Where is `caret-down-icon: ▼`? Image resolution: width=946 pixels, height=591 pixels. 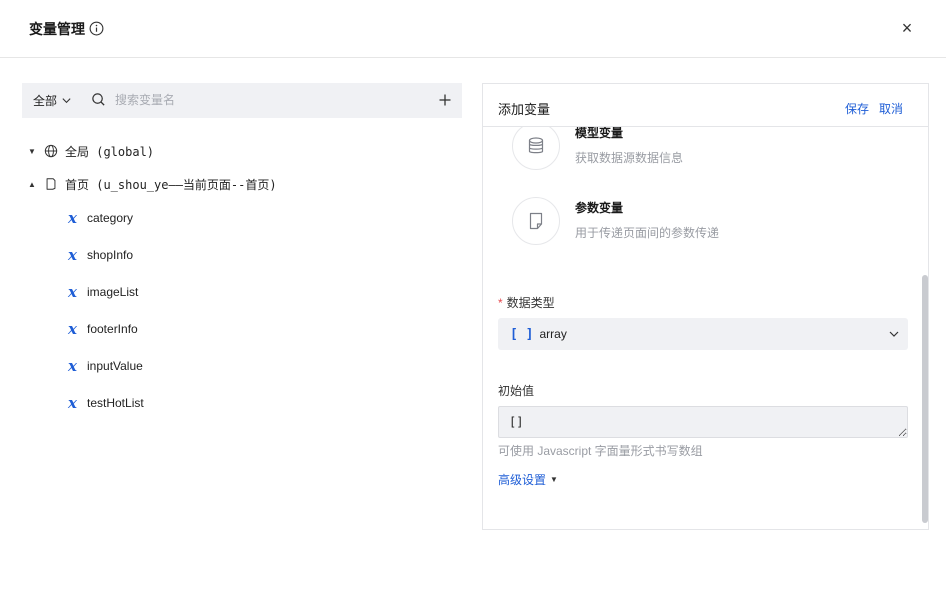 caret-down-icon: ▼ is located at coordinates (554, 479).